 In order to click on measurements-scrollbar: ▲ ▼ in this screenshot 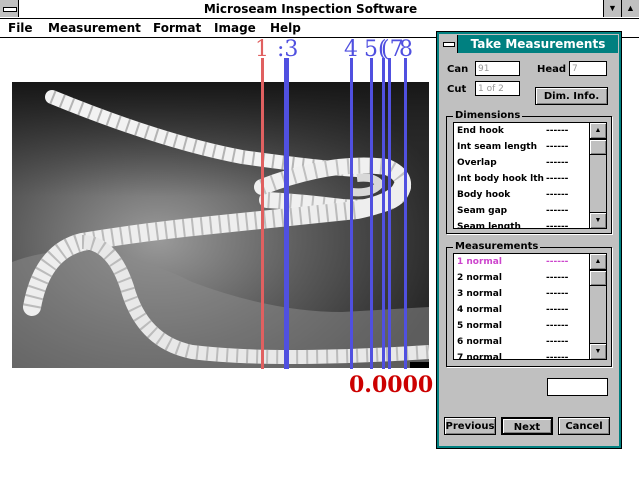, I will do `click(597, 306)`.